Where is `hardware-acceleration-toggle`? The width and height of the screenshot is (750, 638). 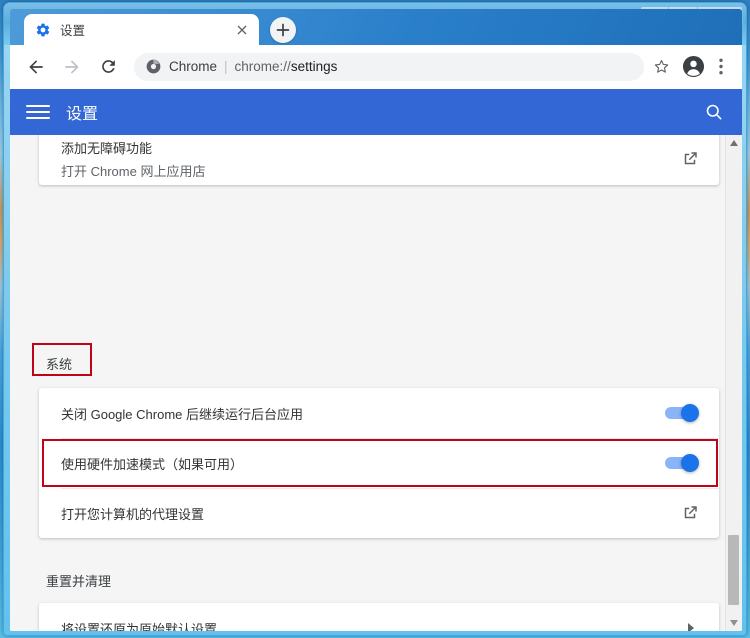
hardware-acceleration-toggle is located at coordinates (682, 463).